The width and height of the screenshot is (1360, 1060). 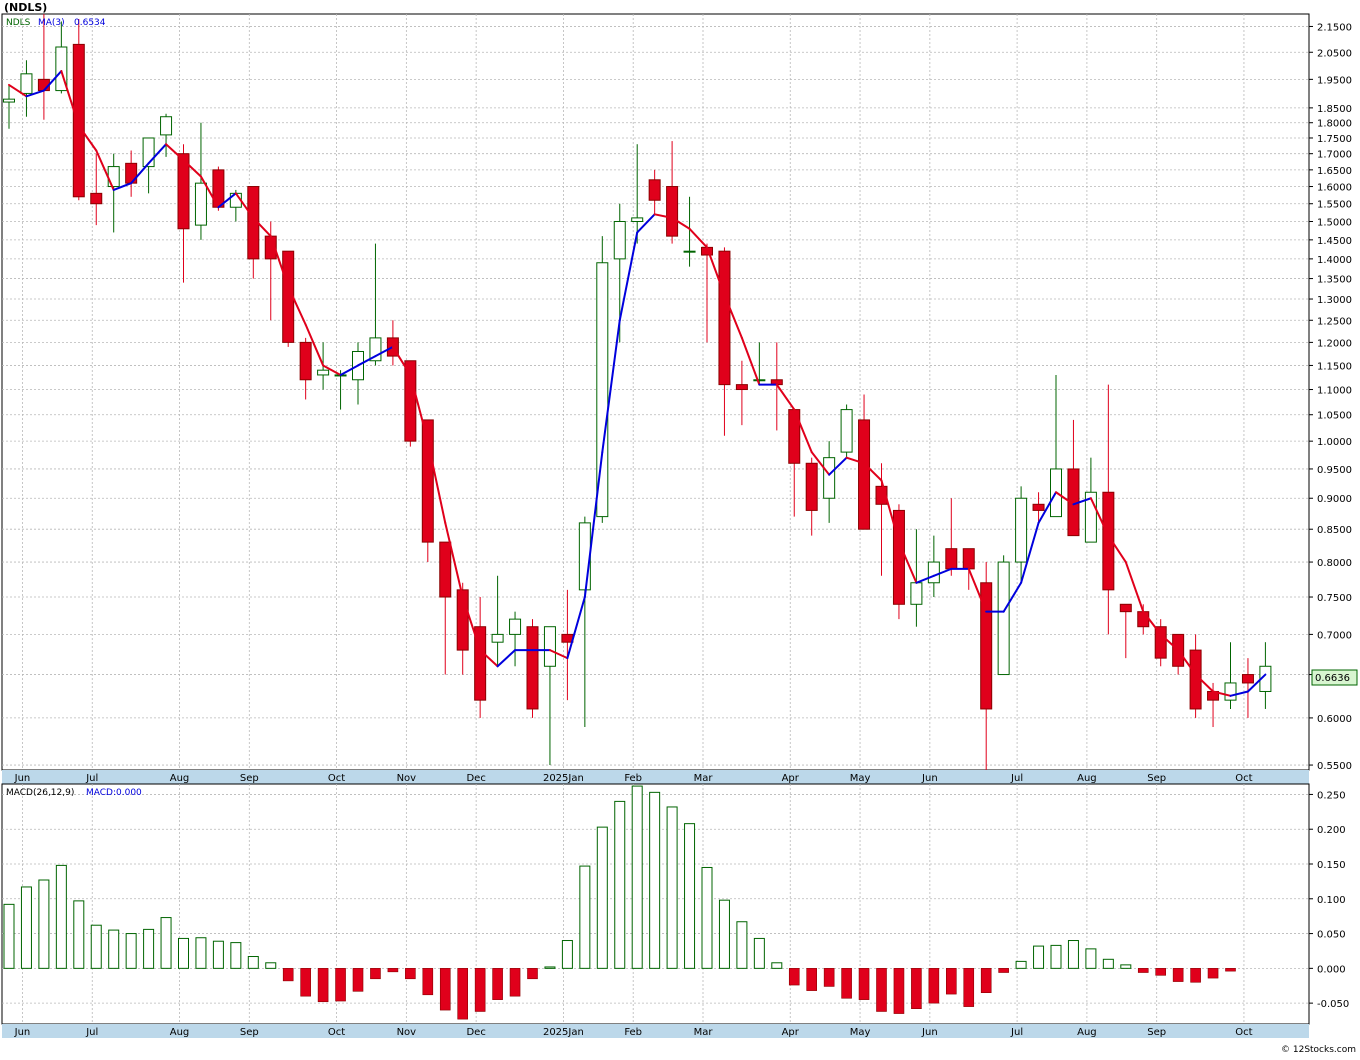 What do you see at coordinates (22, 778) in the screenshot?
I see `price-month-label: Jun` at bounding box center [22, 778].